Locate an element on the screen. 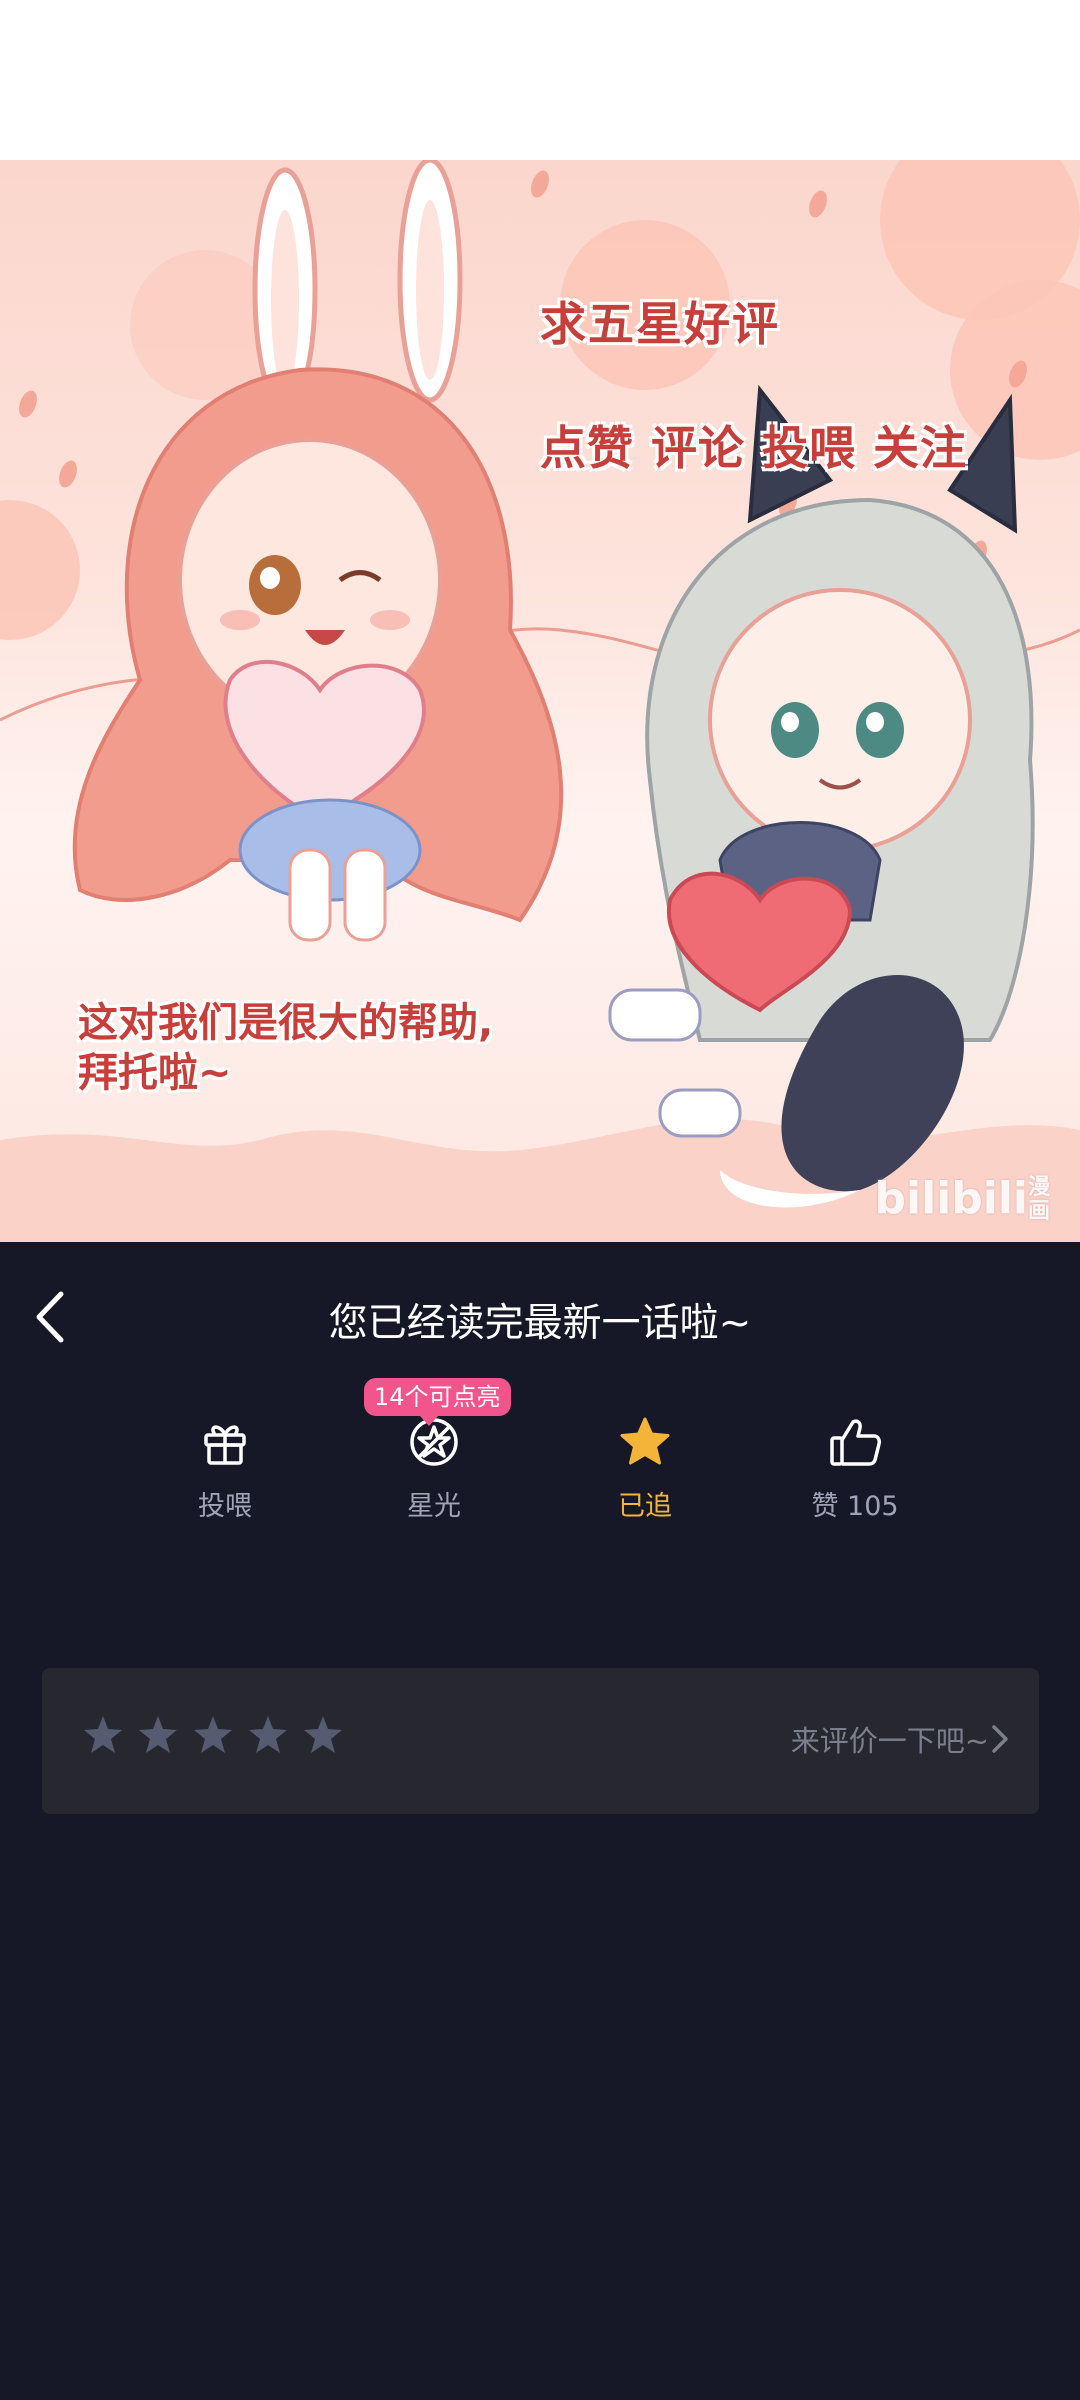 The width and height of the screenshot is (1080, 2400). rating-card: 来评价一下吧~ is located at coordinates (540, 1741).